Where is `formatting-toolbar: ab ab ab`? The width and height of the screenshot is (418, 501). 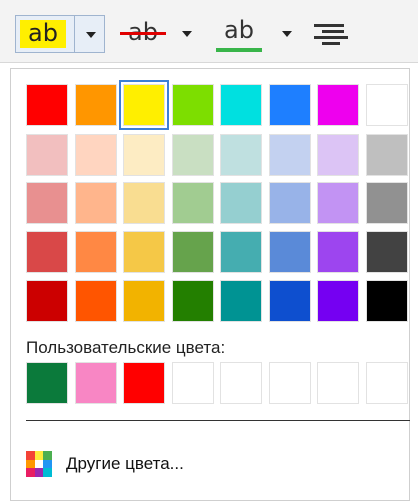
formatting-toolbar: ab ab ab is located at coordinates (209, 31).